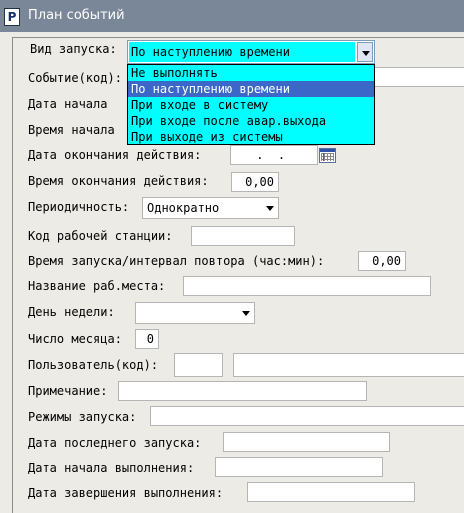 This screenshot has height=513, width=464. Describe the element at coordinates (73, 49) in the screenshot. I see `launch-type-label: Вид запуска:` at that location.